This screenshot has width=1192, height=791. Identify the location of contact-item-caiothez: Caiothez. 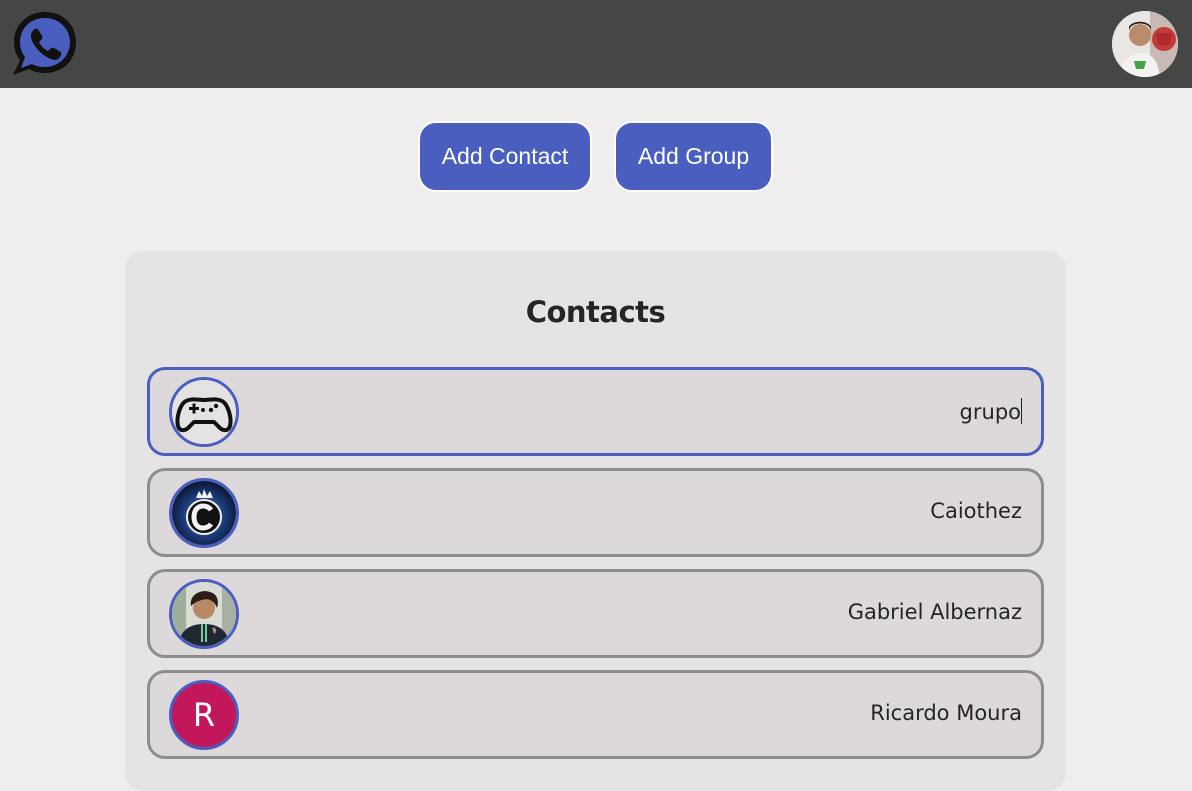
(595, 512).